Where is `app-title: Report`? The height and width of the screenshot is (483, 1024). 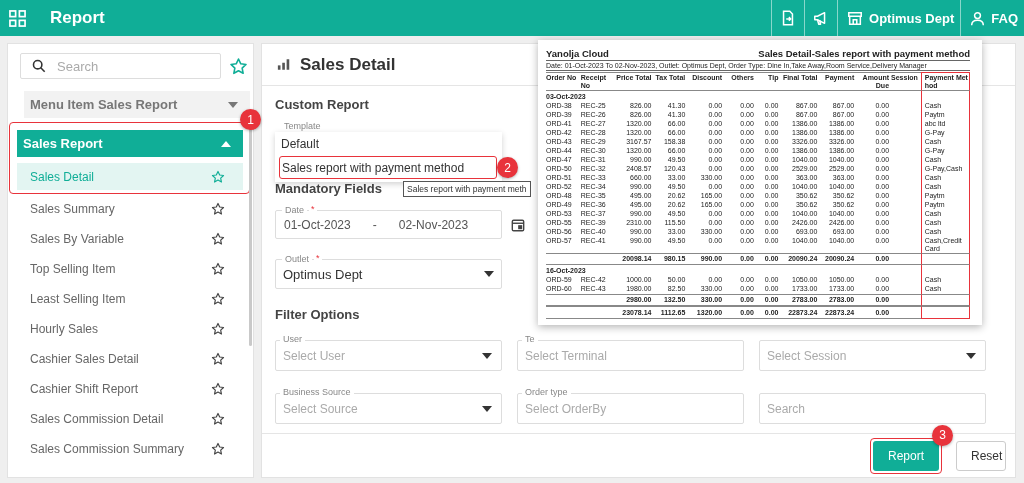
app-title: Report is located at coordinates (77, 18).